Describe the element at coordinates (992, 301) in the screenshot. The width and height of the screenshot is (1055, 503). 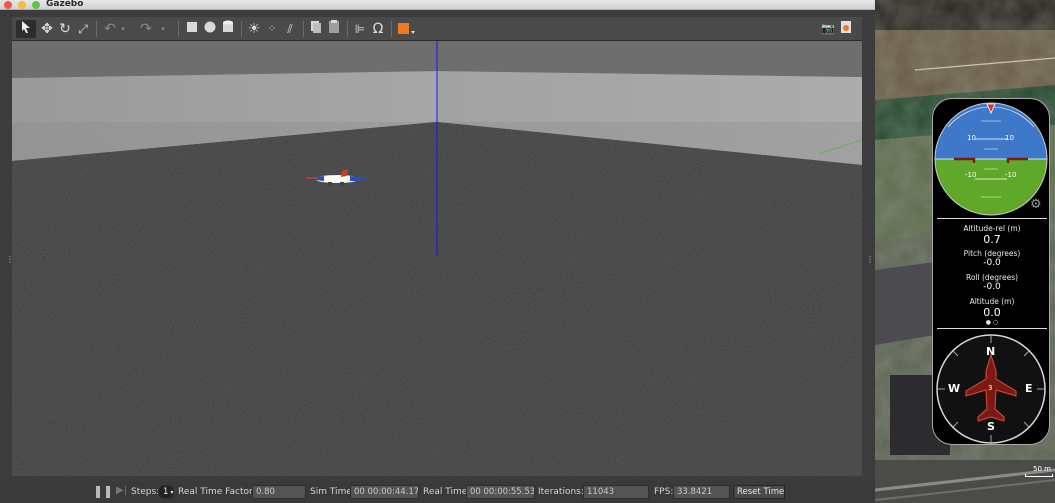
I see `altitude-label: Altitude (m)` at that location.